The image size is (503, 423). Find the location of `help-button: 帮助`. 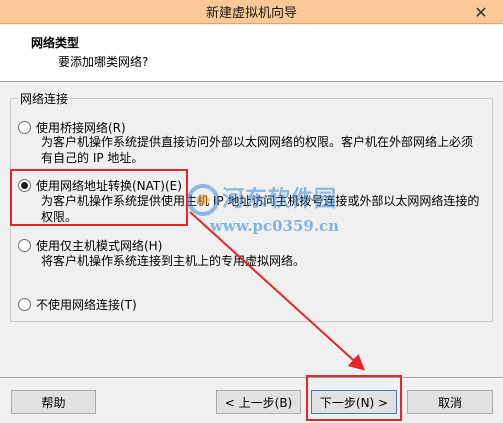

help-button: 帮助 is located at coordinates (53, 402).